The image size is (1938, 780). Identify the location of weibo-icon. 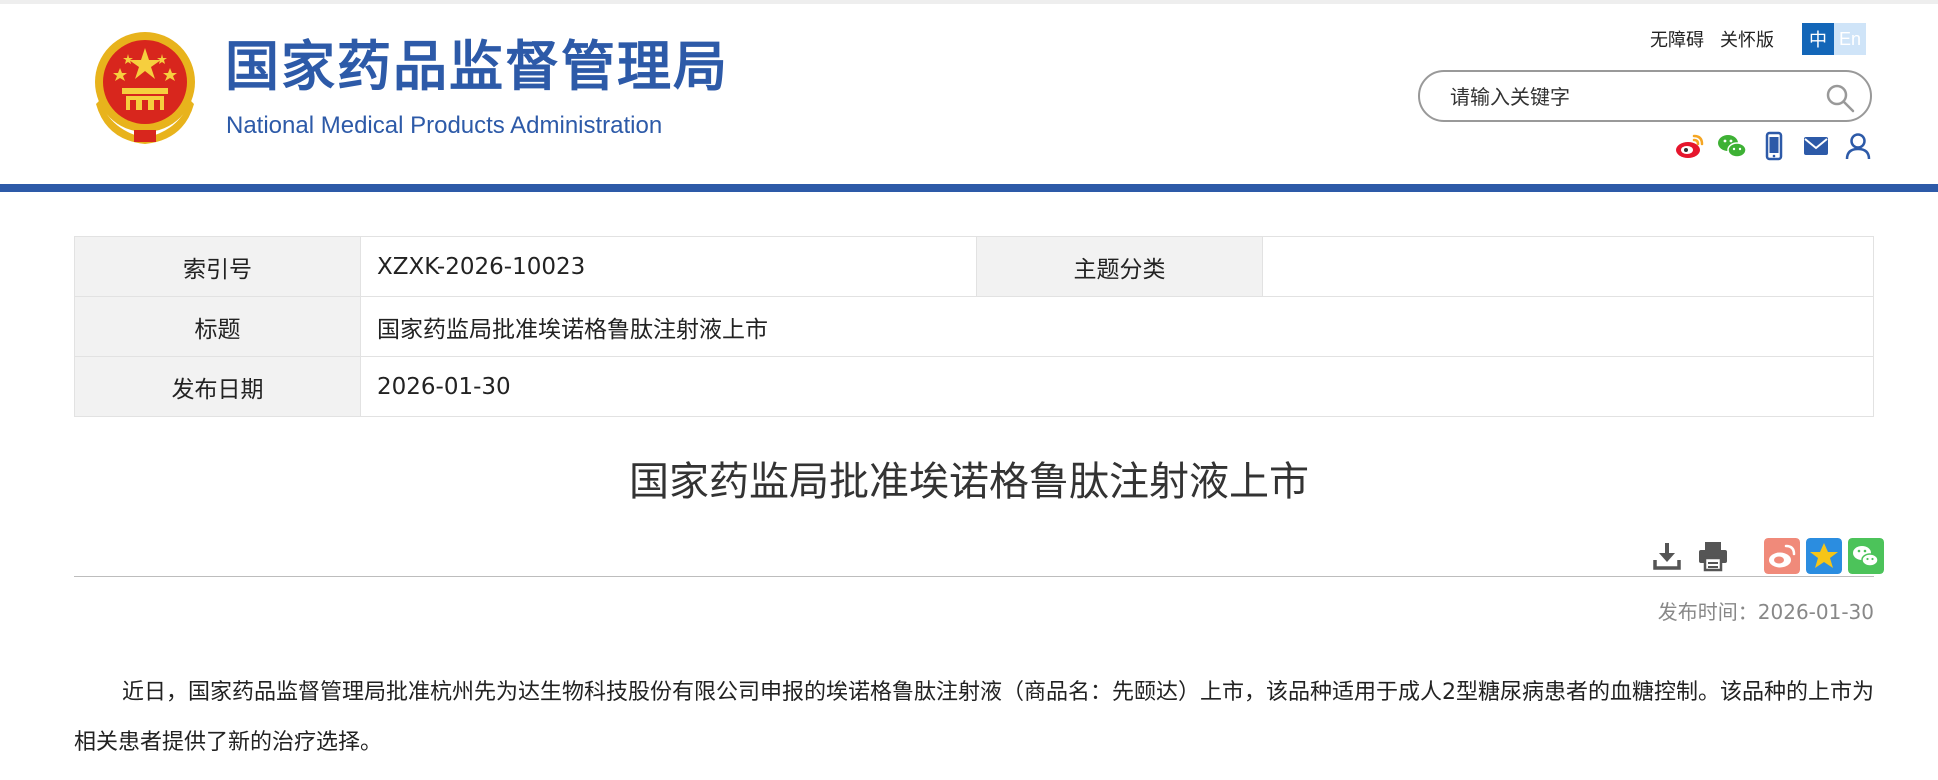
(1690, 146).